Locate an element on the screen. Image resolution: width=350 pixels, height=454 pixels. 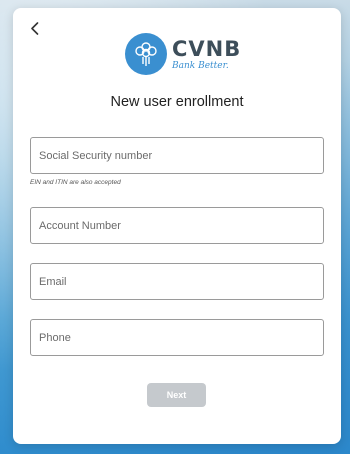
phone-input is located at coordinates (181, 337).